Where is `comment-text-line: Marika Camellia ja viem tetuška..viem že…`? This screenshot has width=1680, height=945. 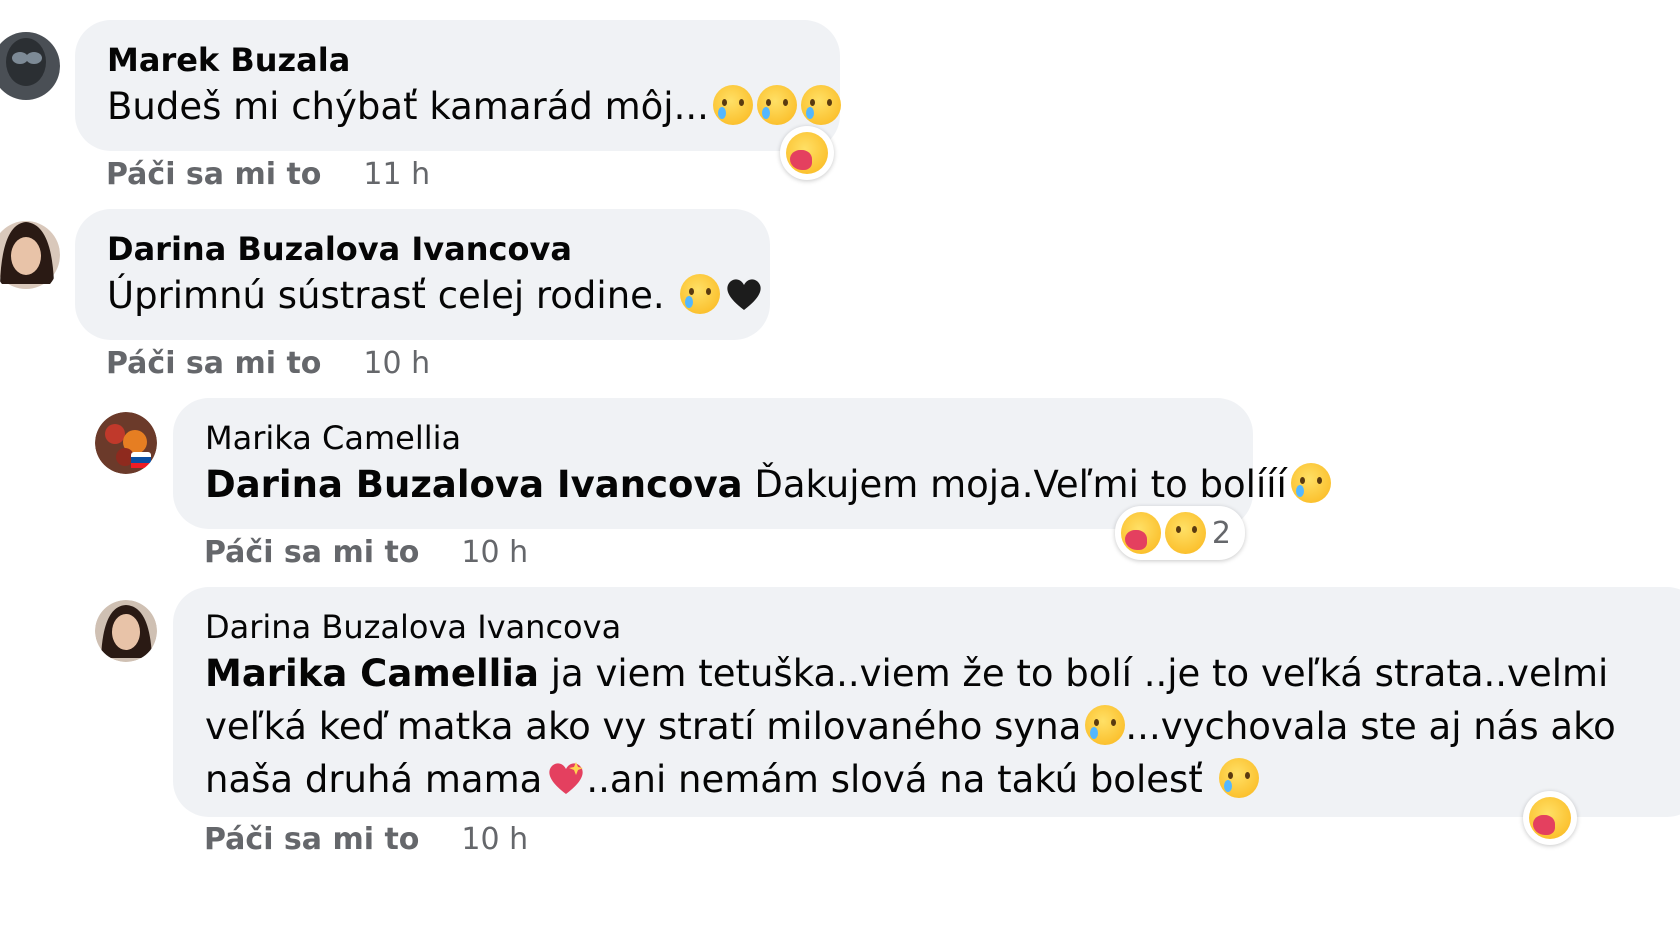 comment-text-line: Marika Camellia ja viem tetuška..viem že… is located at coordinates (907, 673).